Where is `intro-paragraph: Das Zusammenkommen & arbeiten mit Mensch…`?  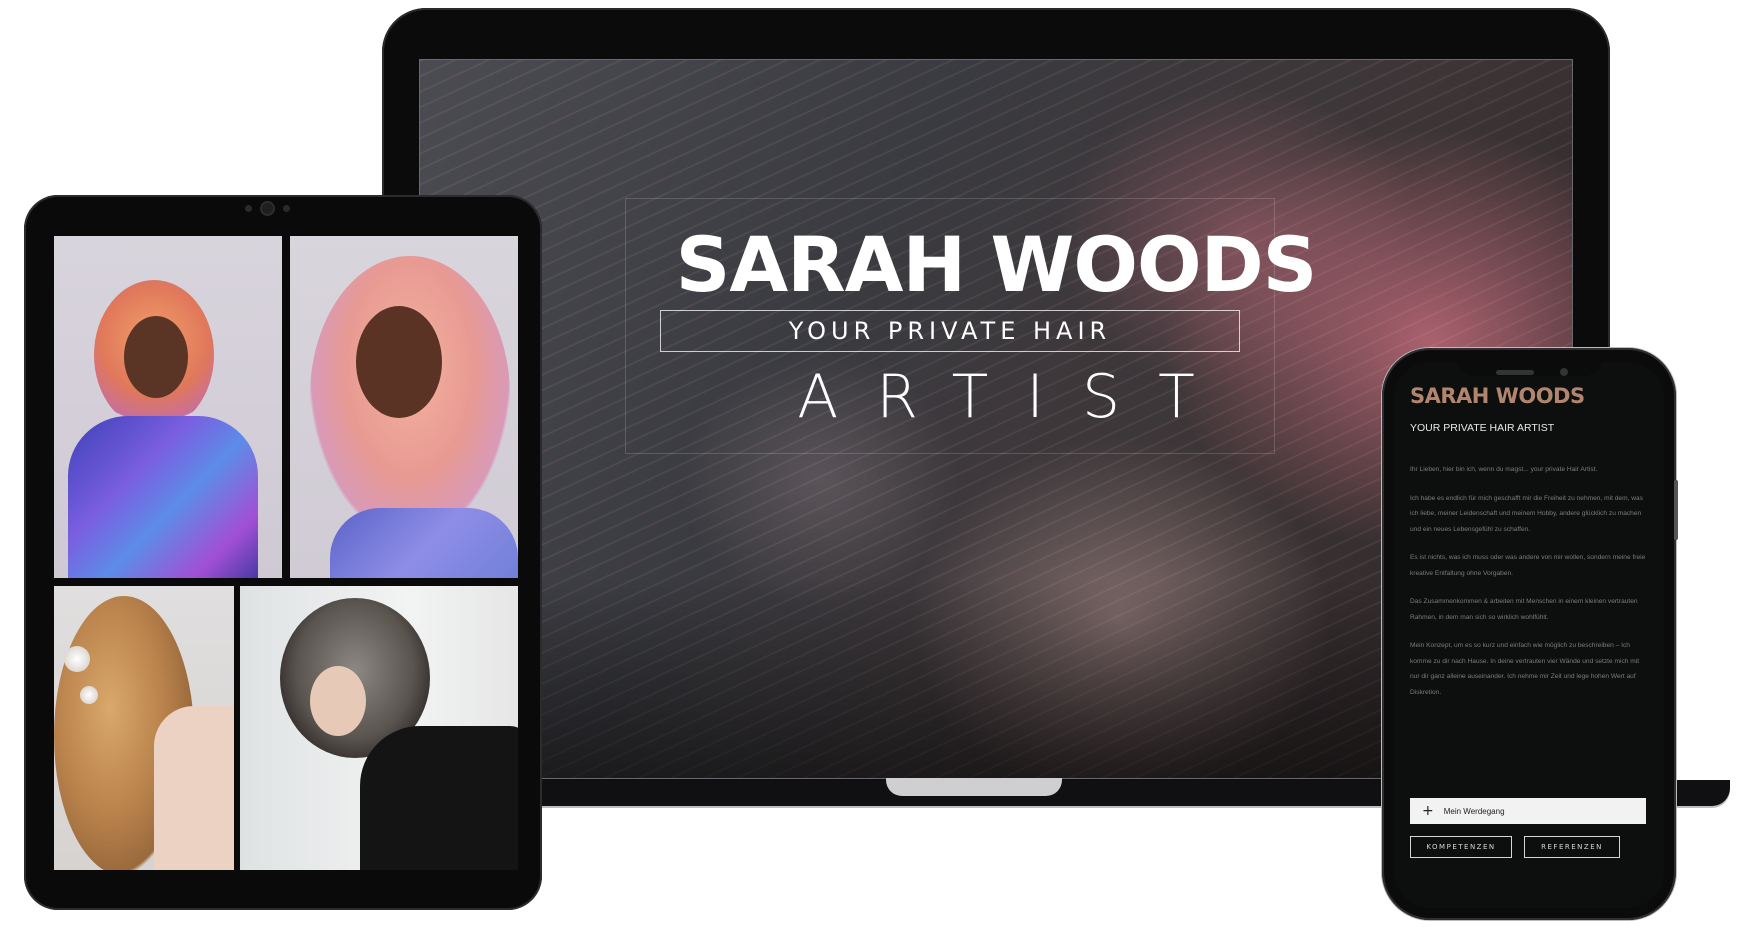 intro-paragraph: Das Zusammenkommen & arbeiten mit Mensch… is located at coordinates (1524, 609).